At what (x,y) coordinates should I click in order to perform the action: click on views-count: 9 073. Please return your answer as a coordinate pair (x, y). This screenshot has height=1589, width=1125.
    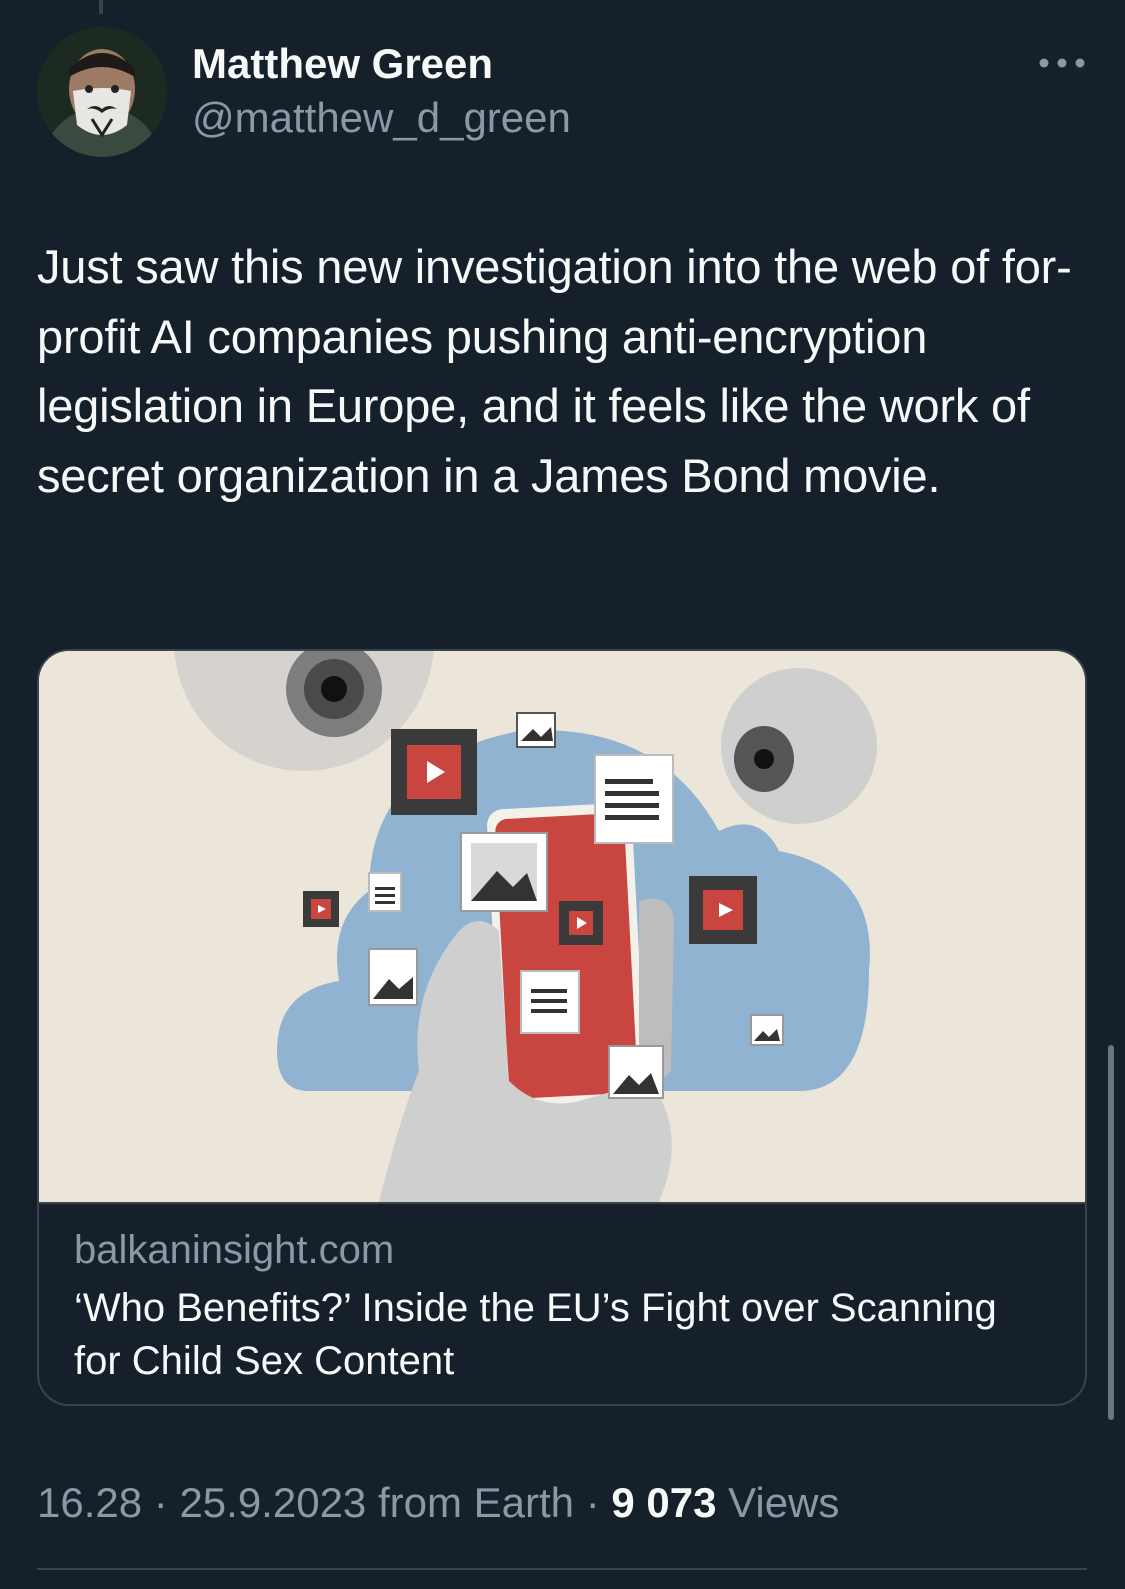
    Looking at the image, I should click on (663, 1502).